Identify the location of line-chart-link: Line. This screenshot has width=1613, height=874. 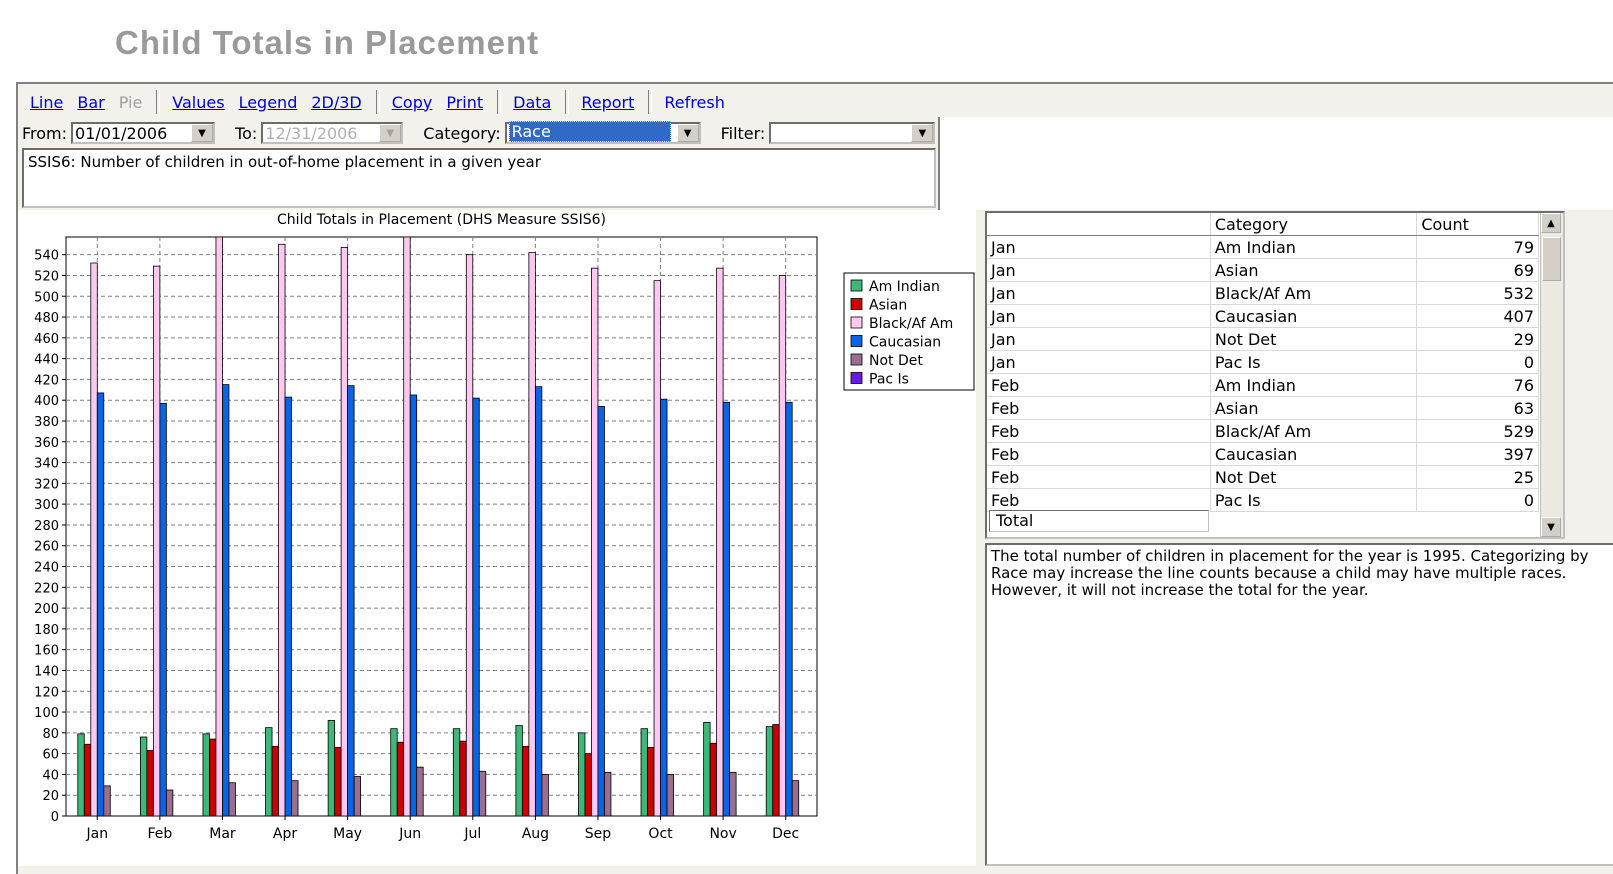
(46, 102).